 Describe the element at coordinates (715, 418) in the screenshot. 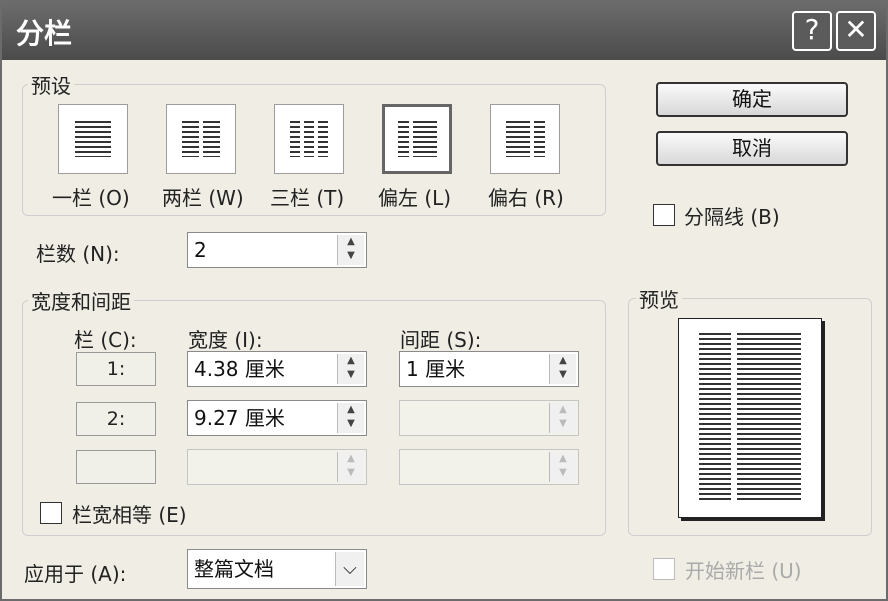

I see `preview-column-left` at that location.